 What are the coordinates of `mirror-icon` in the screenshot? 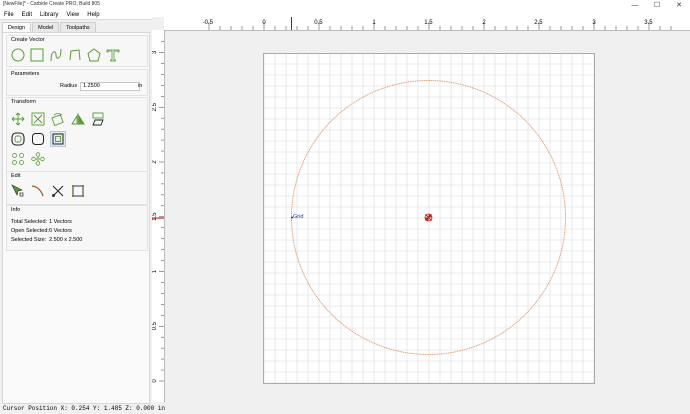 It's located at (78, 119).